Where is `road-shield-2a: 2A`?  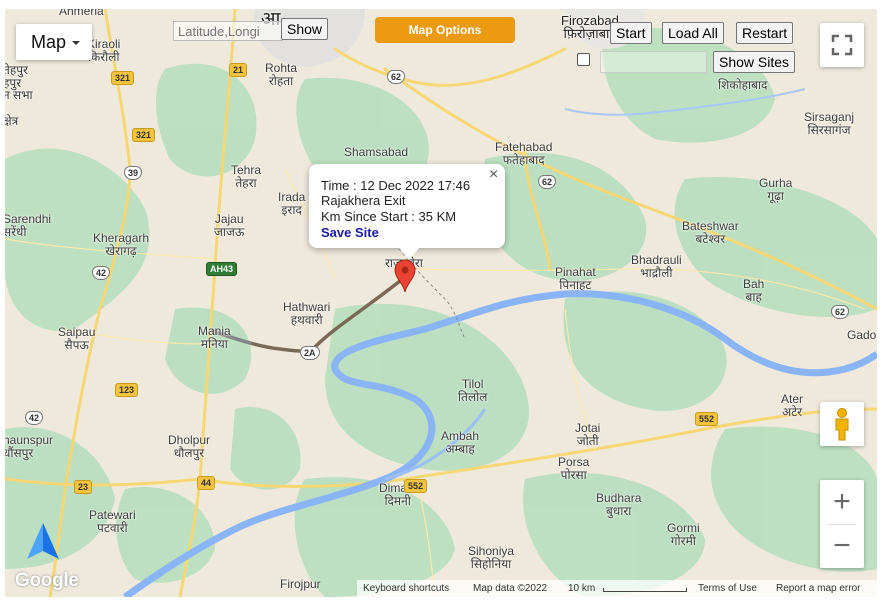
road-shield-2a: 2A is located at coordinates (310, 353).